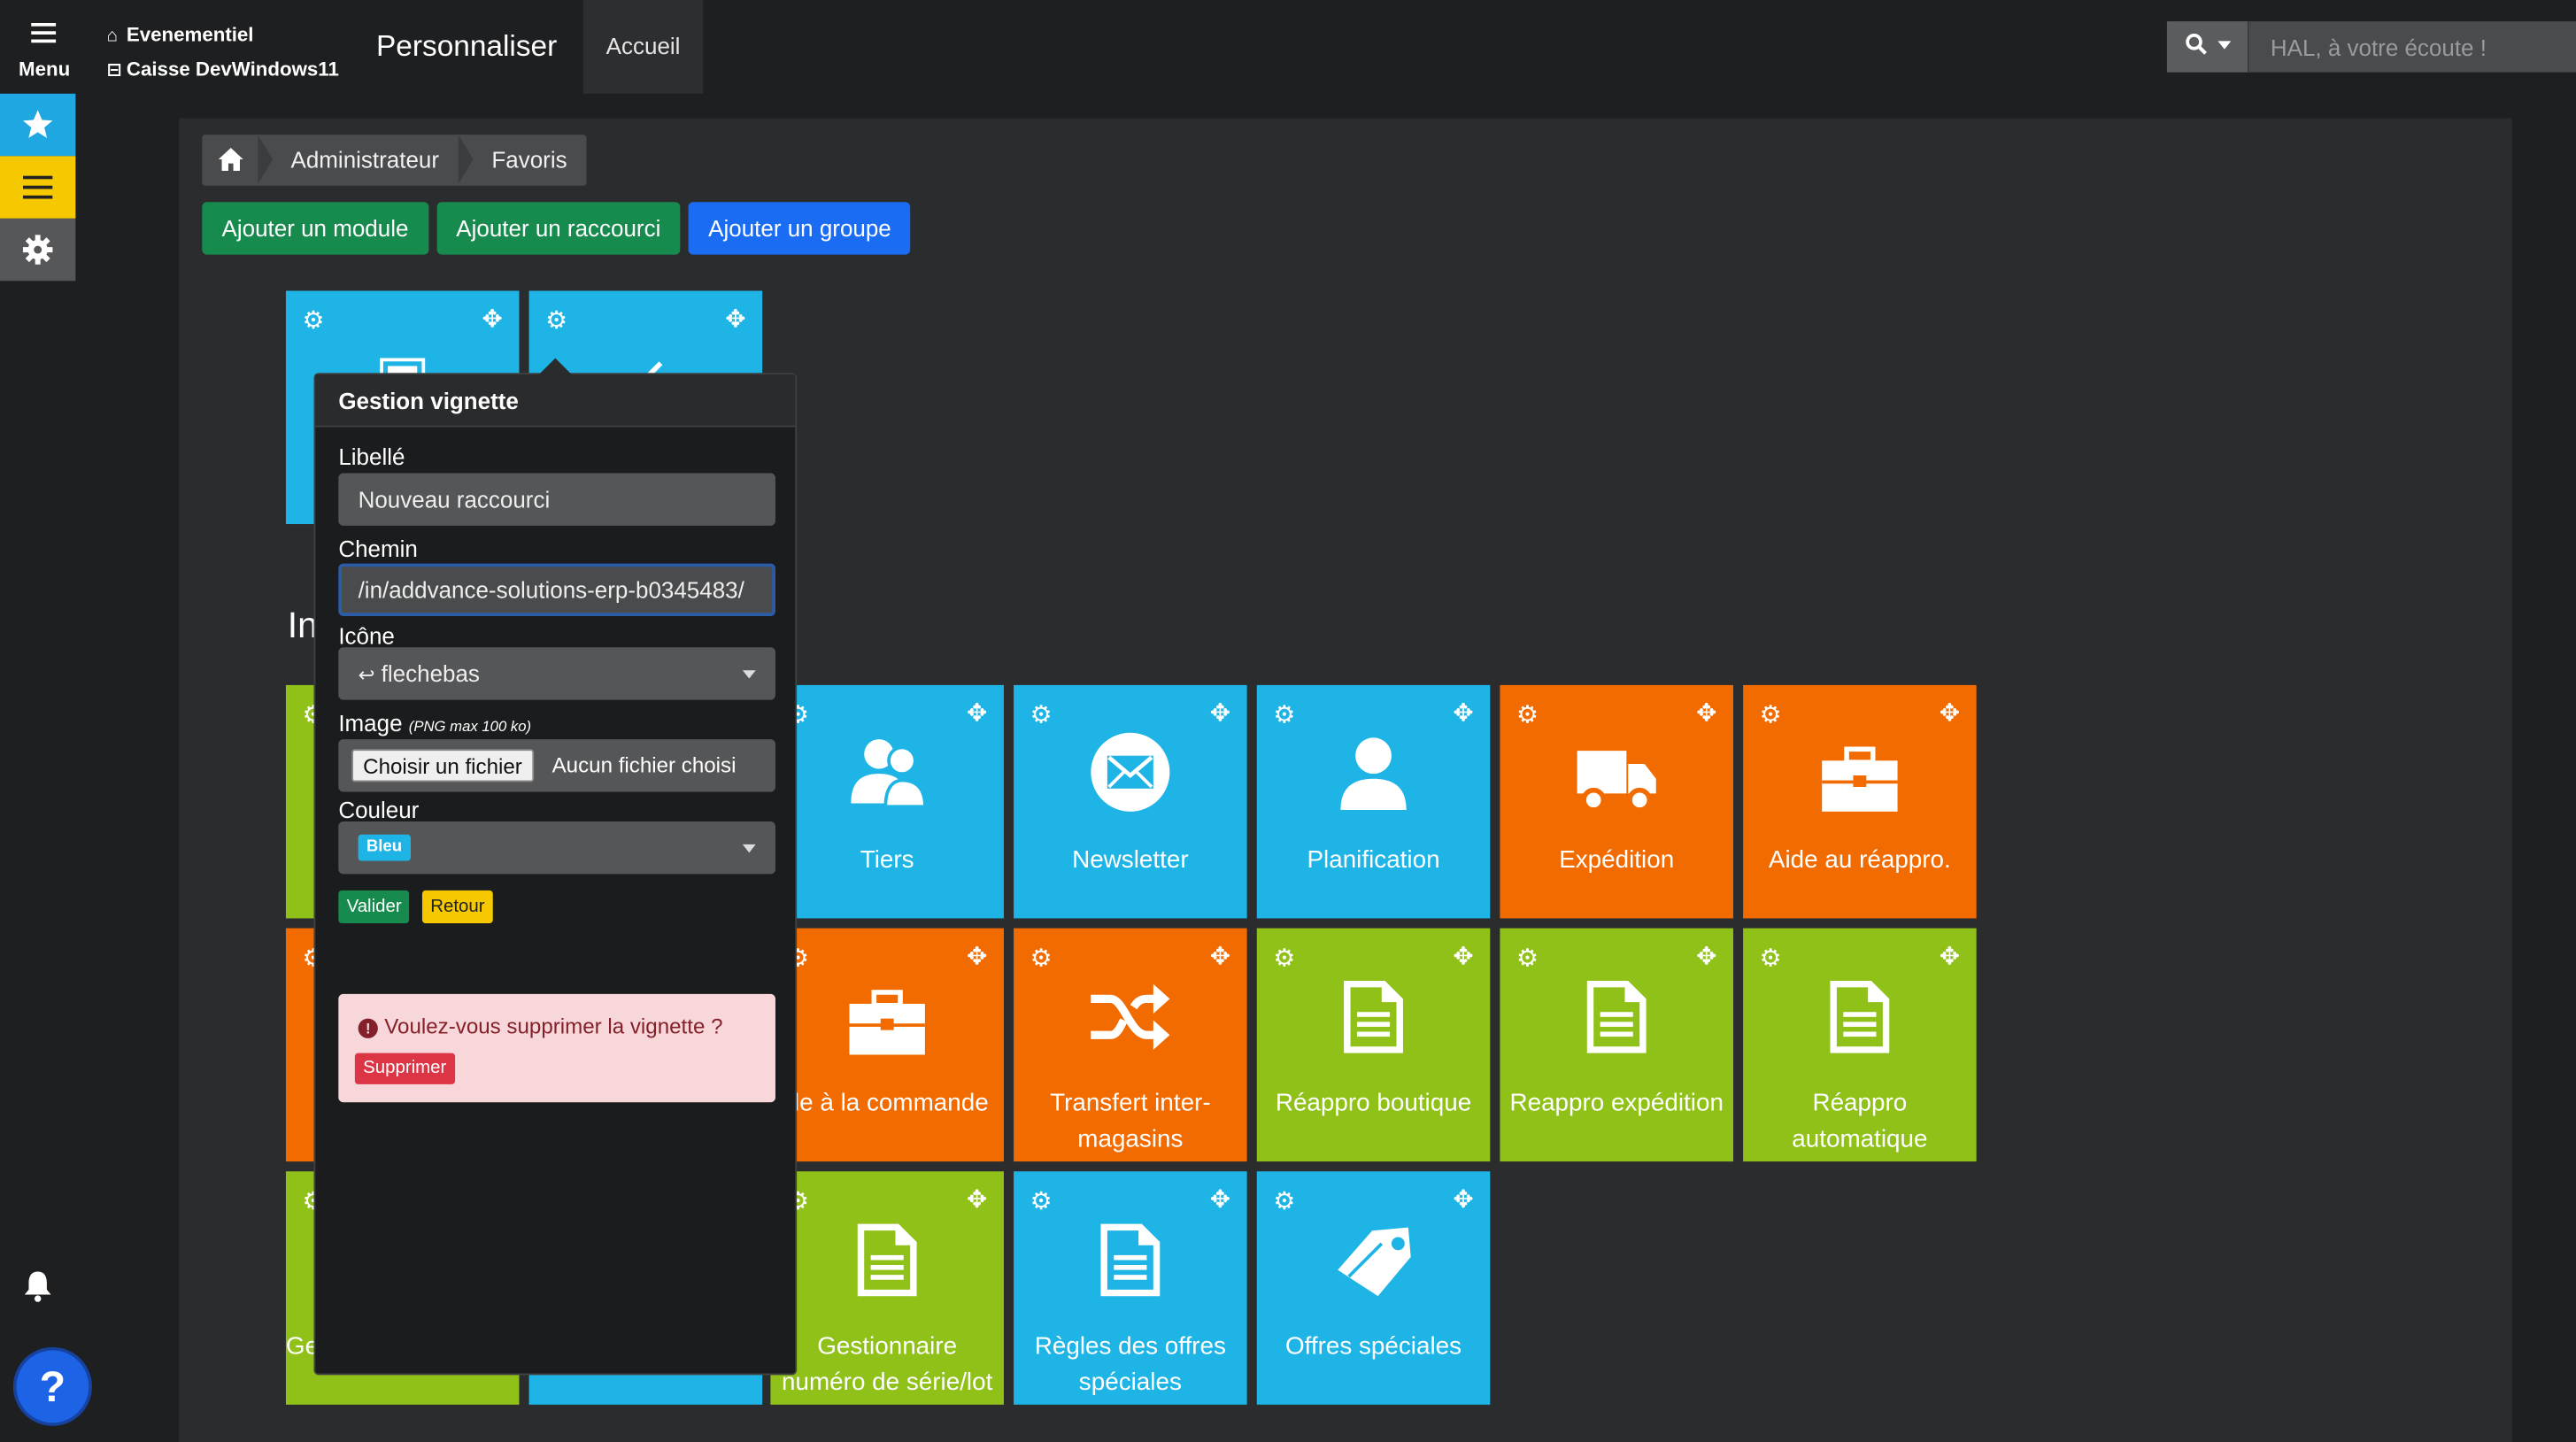  Describe the element at coordinates (1373, 860) in the screenshot. I see `tile-label: Planification` at that location.